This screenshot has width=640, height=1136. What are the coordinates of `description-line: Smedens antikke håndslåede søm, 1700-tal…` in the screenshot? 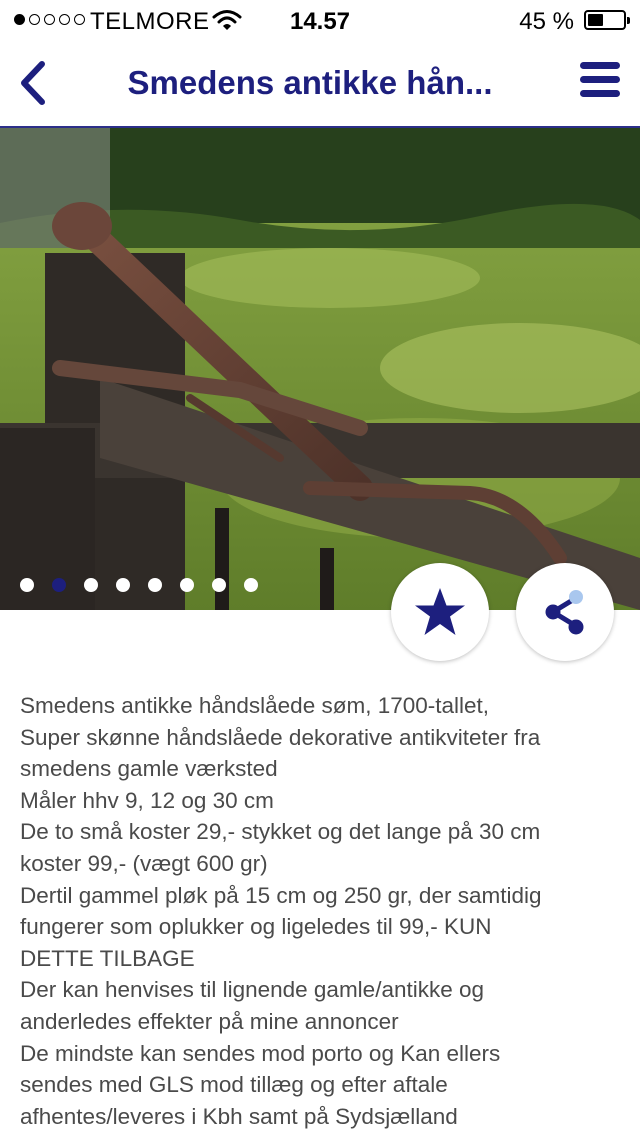 It's located at (255, 705).